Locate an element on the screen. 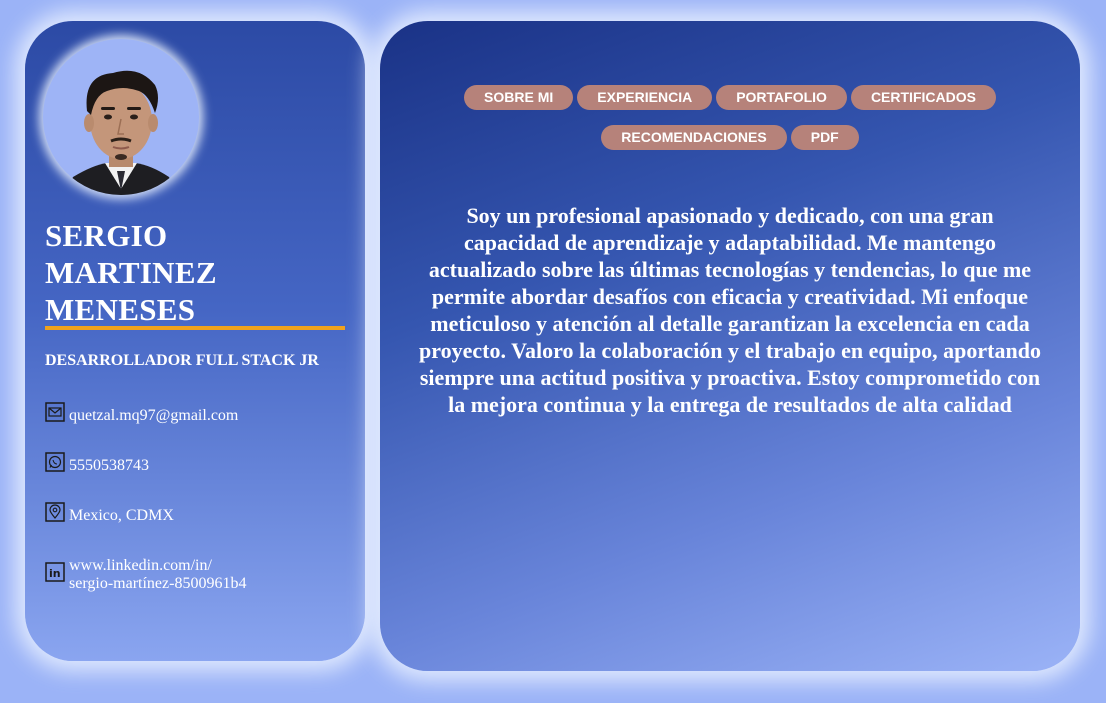 Image resolution: width=1106 pixels, height=703 pixels. linkedin-icon: in is located at coordinates (55, 572).